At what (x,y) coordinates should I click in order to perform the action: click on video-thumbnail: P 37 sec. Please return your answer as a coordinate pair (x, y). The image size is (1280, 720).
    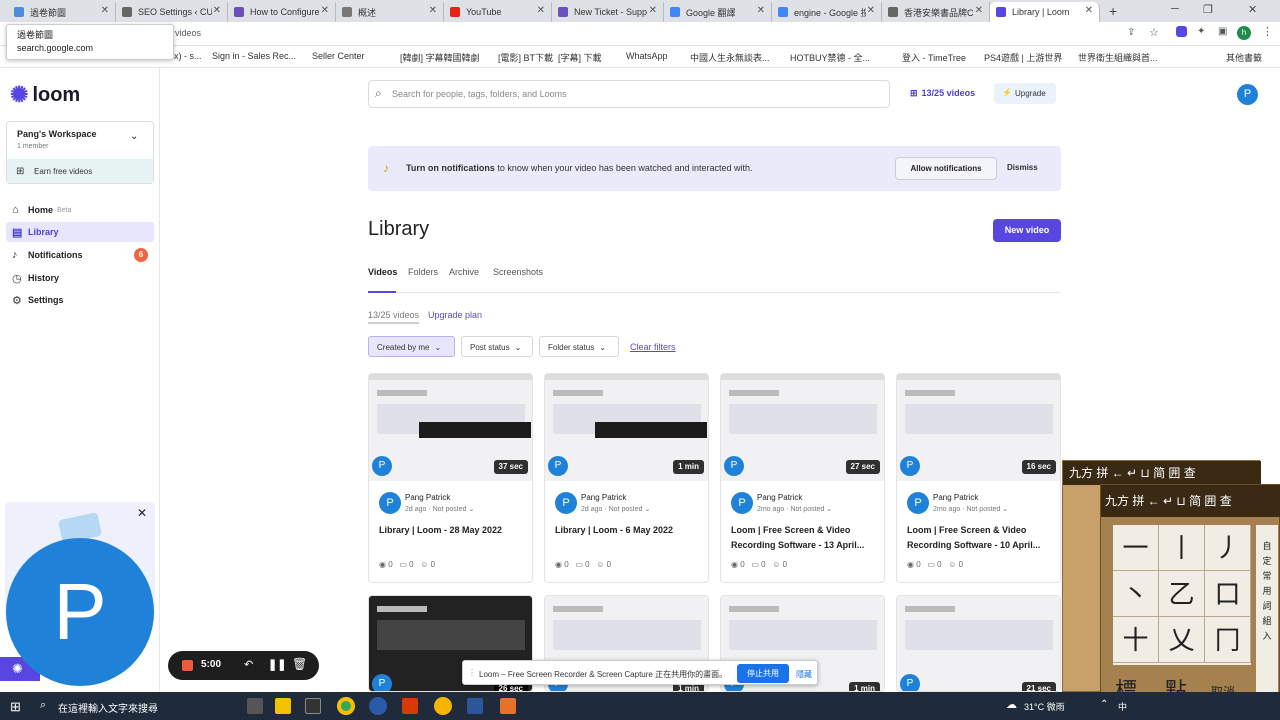
    Looking at the image, I should click on (450, 427).